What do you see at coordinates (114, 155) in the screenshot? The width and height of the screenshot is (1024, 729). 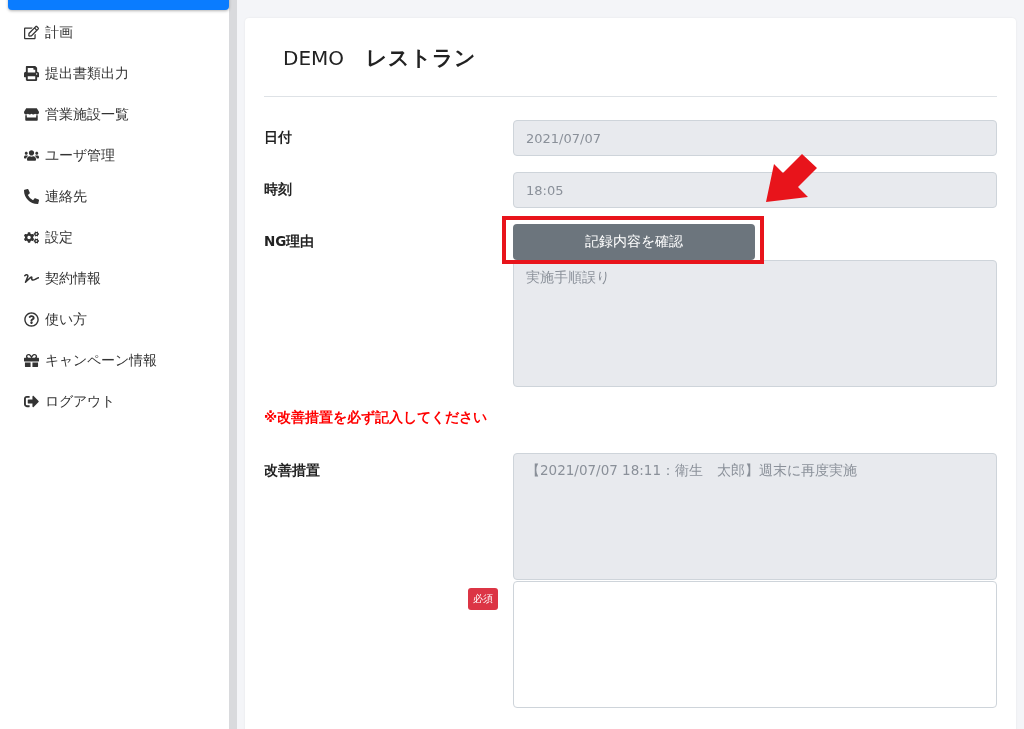 I see `sidebar-item: ユーザ管理` at bounding box center [114, 155].